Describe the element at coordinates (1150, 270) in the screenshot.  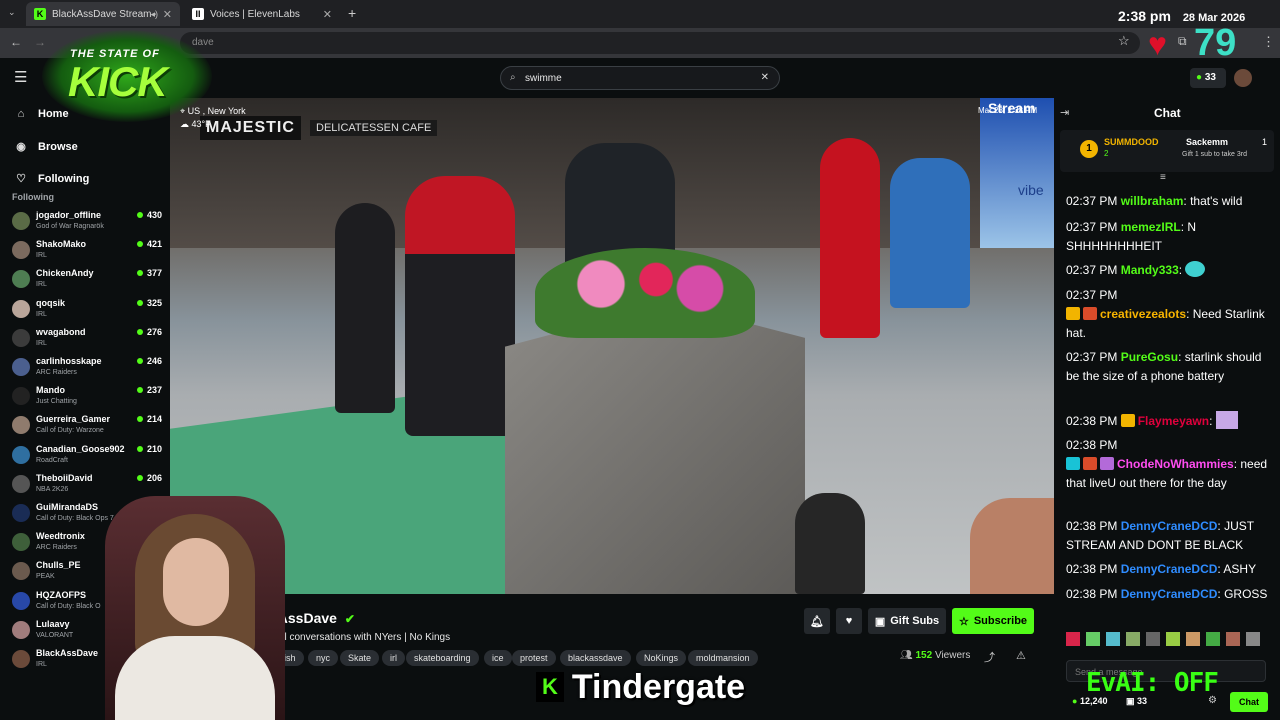
I see `message-user: Mandy333` at that location.